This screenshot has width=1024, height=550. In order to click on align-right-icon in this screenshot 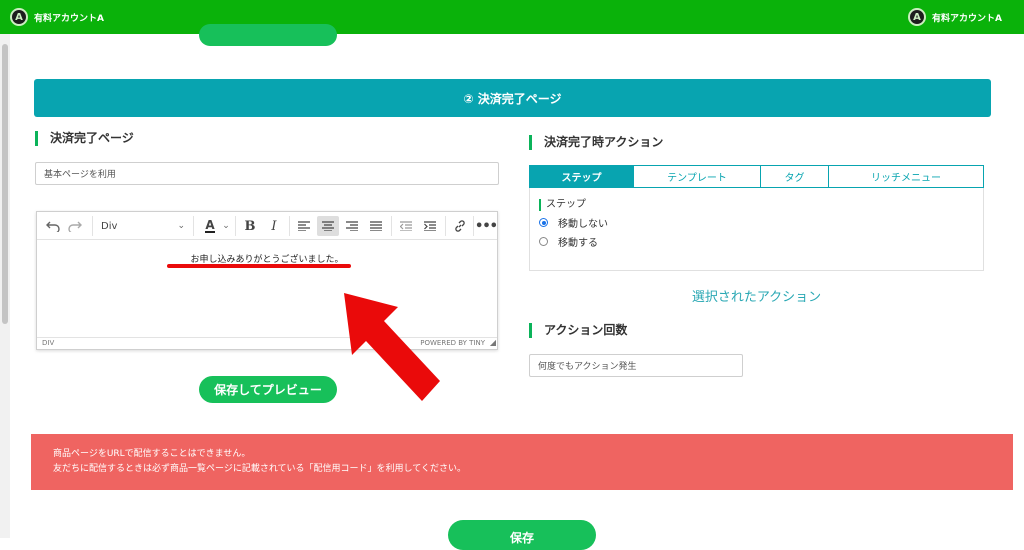, I will do `click(352, 226)`.